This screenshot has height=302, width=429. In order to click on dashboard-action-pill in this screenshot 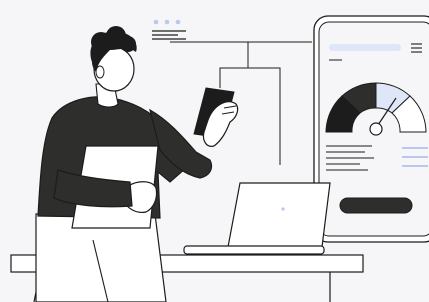, I will do `click(376, 205)`.